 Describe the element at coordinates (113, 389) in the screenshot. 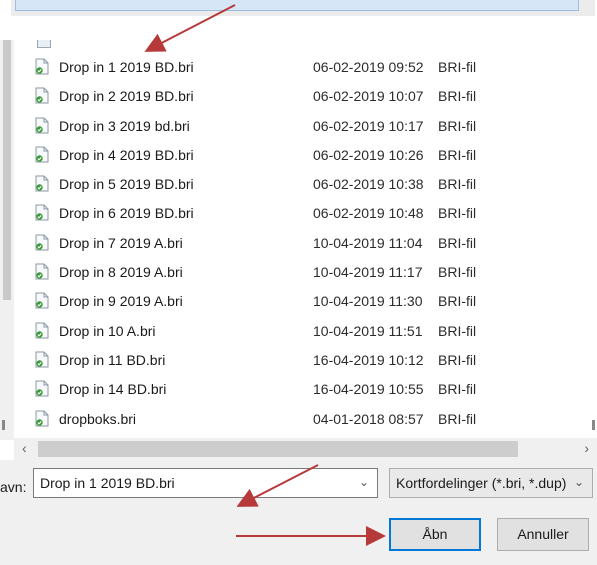

I see `file-name: Drop in 14 BD.bri` at that location.